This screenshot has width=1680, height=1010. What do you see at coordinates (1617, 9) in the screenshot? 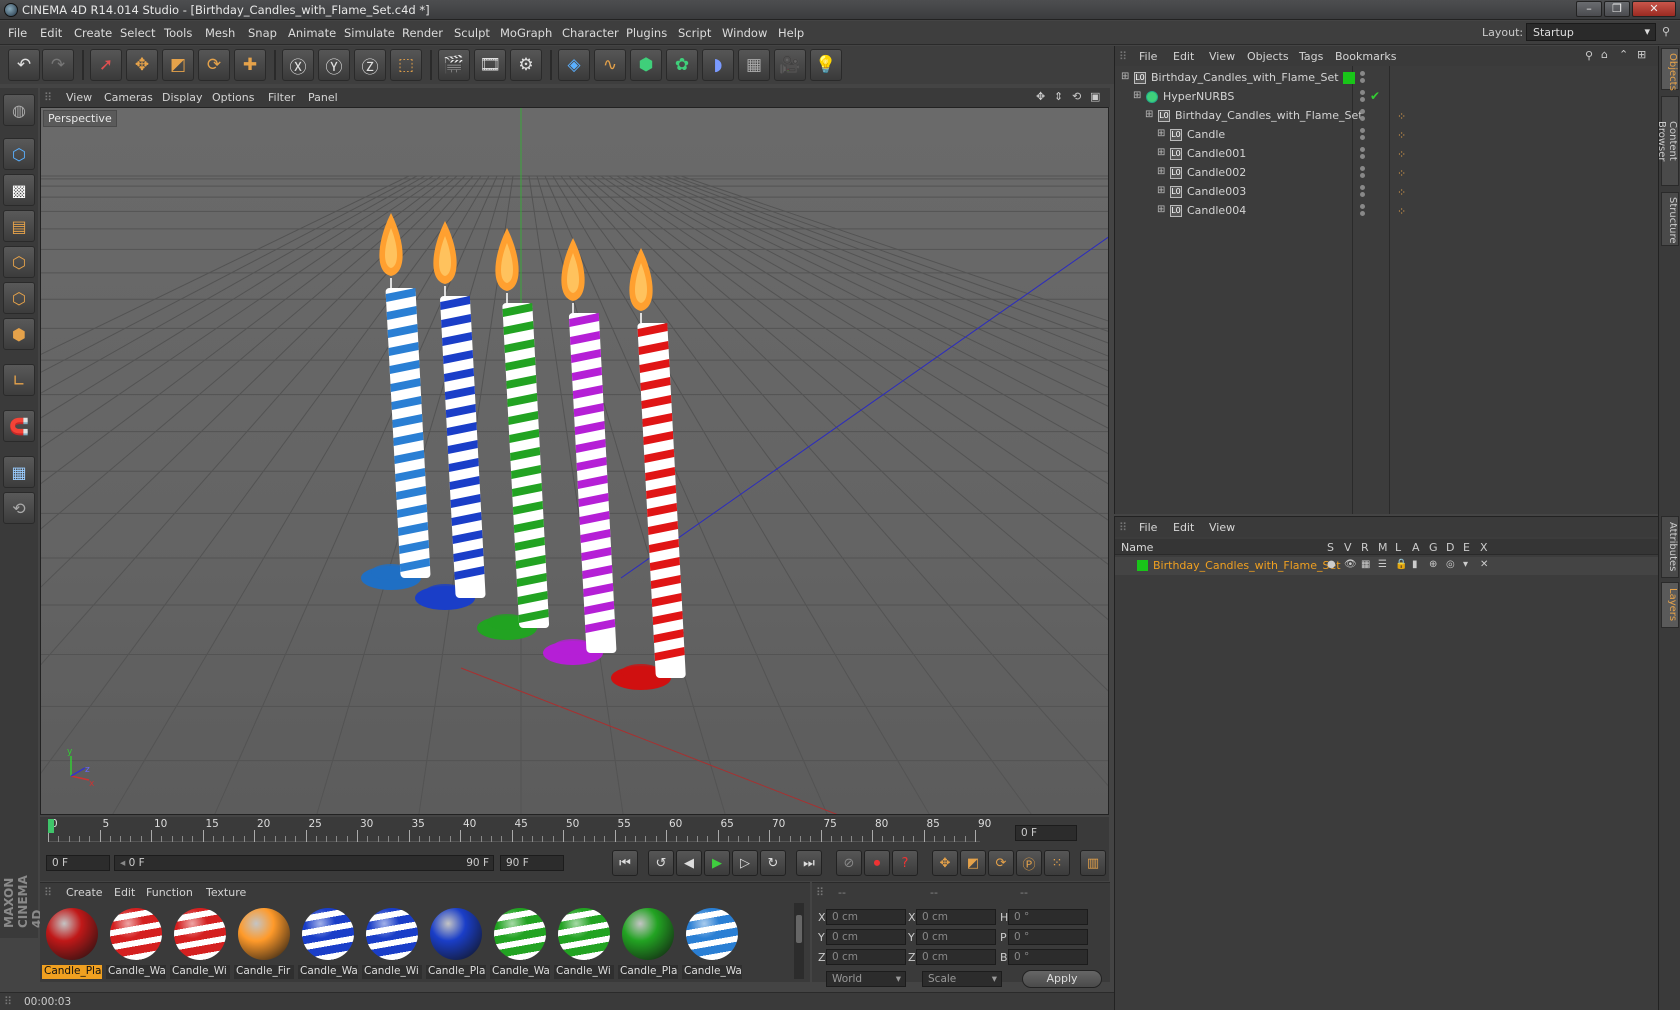
I see `maximize-button: ❐` at bounding box center [1617, 9].